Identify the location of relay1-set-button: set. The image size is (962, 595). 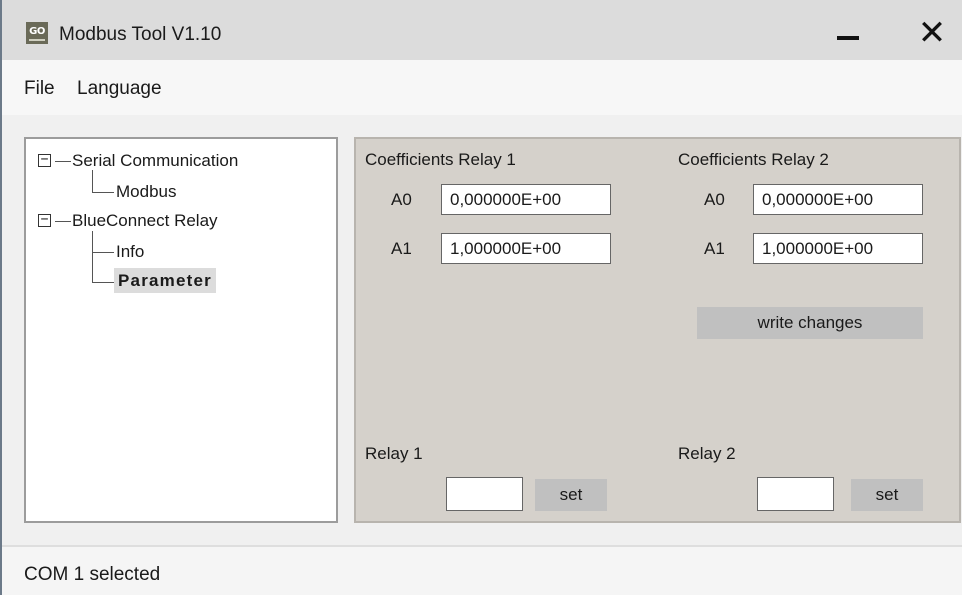
(571, 495).